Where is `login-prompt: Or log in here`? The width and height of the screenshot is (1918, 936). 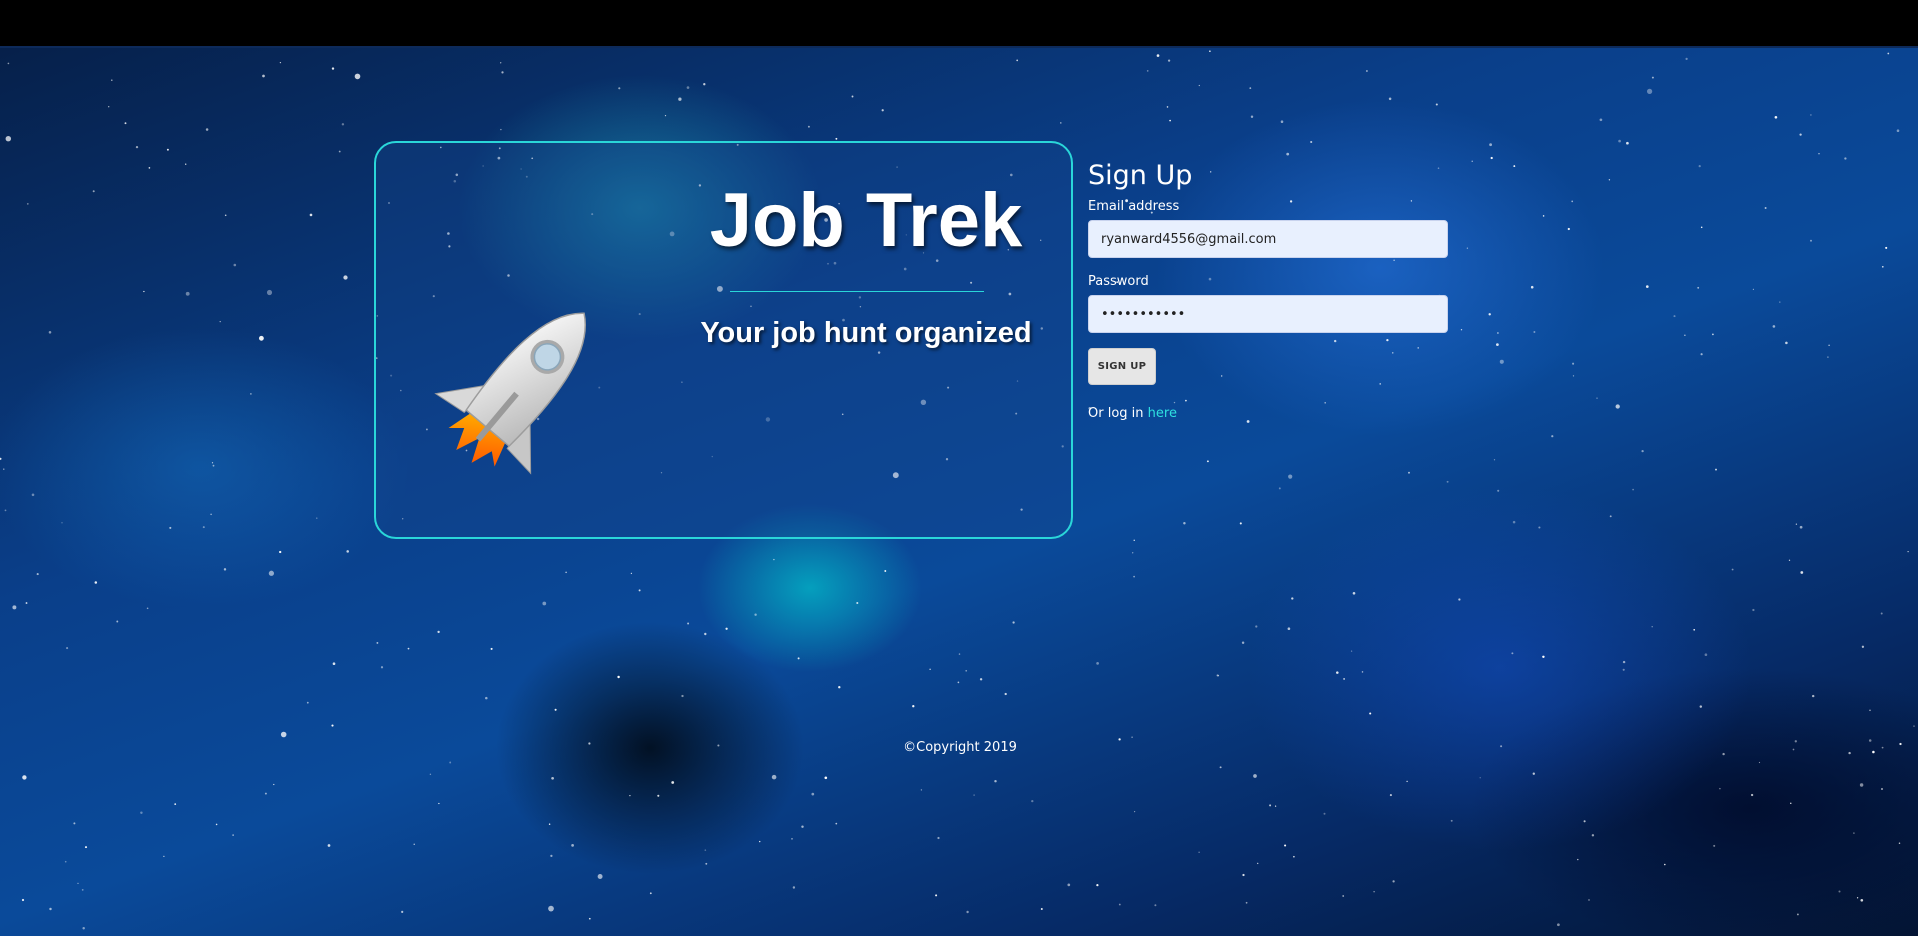 login-prompt: Or log in here is located at coordinates (1269, 413).